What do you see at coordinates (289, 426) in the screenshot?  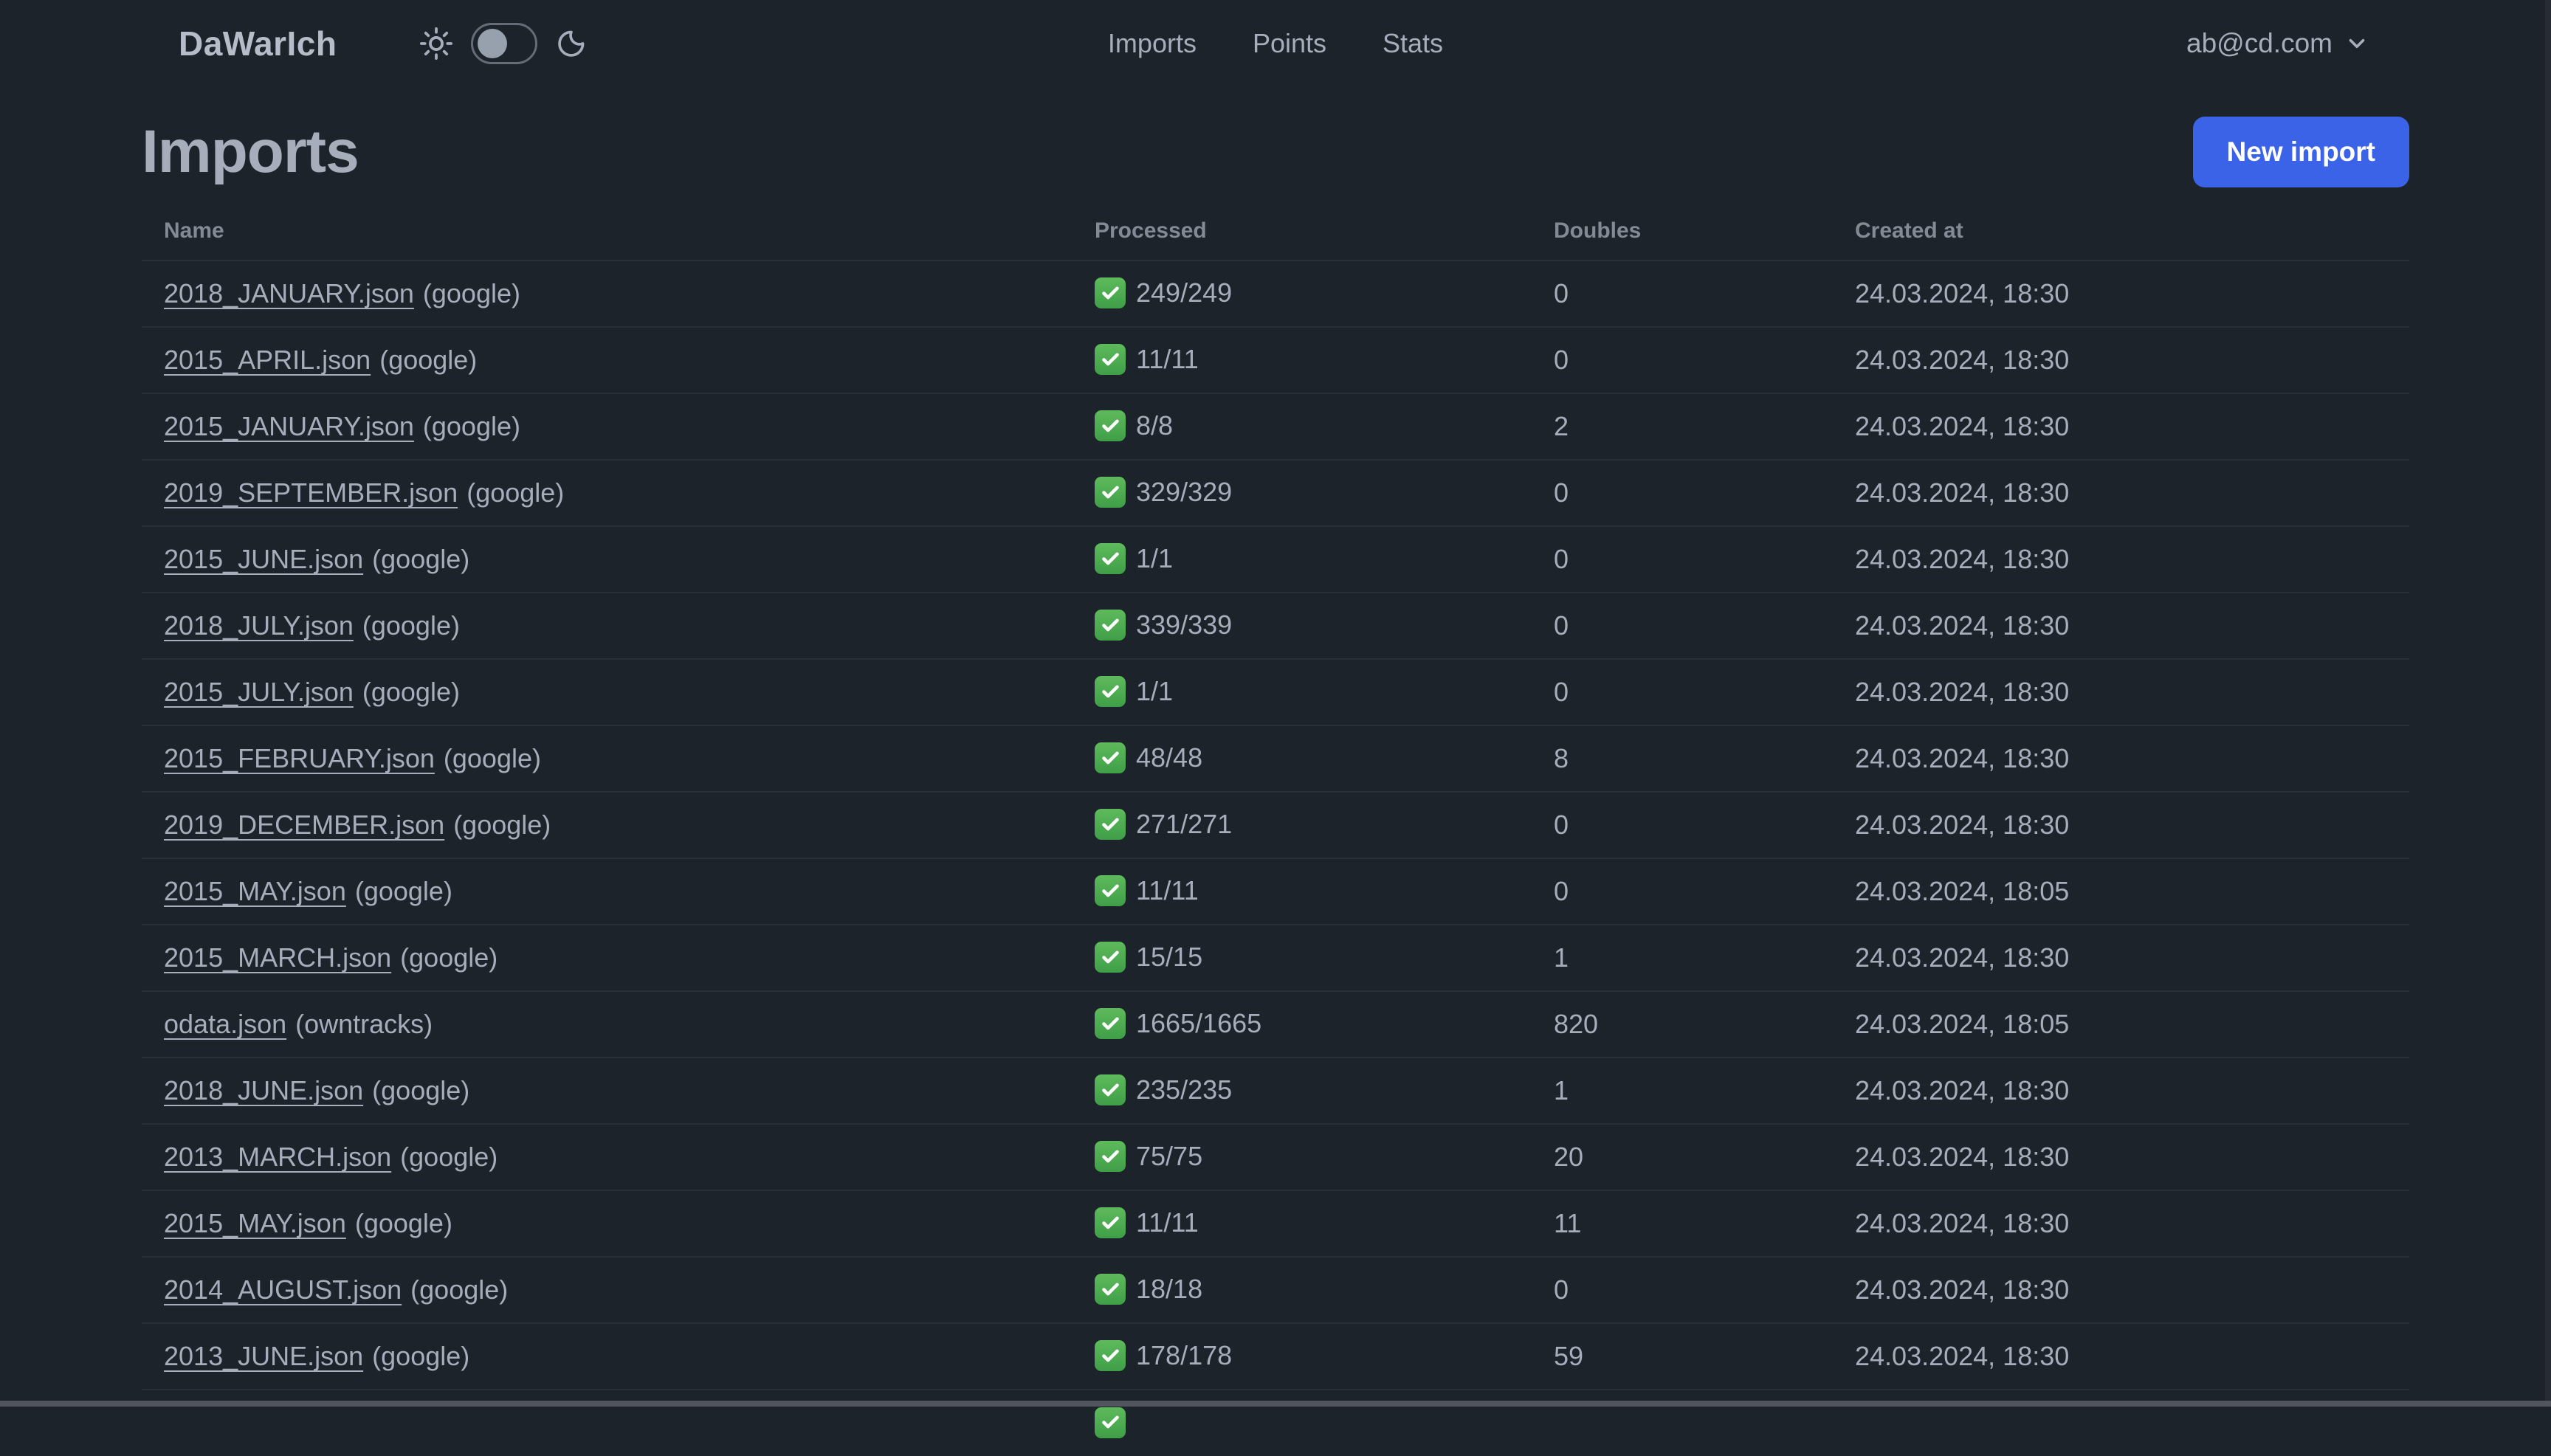 I see `import-file-link: 2015_JANUARY.json` at bounding box center [289, 426].